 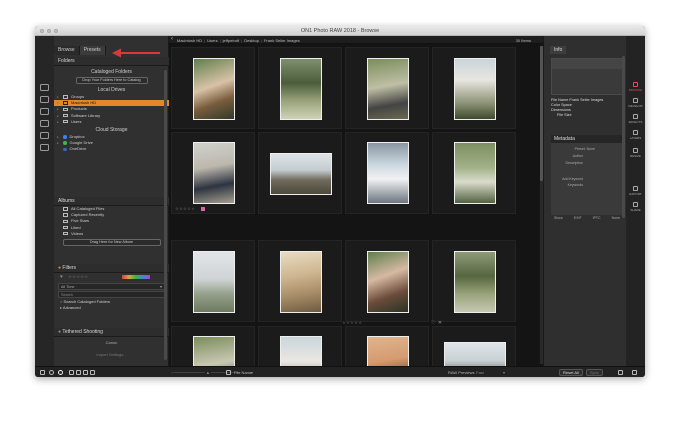 What do you see at coordinates (172, 39) in the screenshot?
I see `chevron-left-icon: ‹` at bounding box center [172, 39].